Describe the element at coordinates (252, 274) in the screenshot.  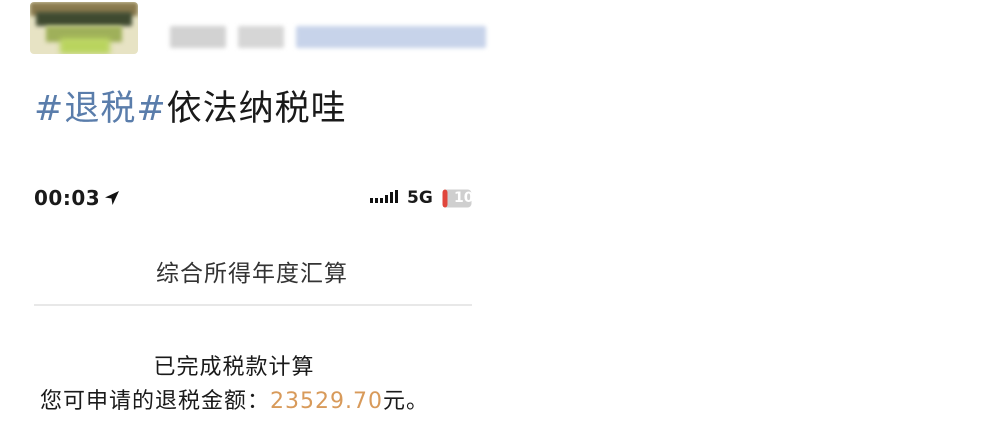
I see `page-title: 综合所得年度汇算` at that location.